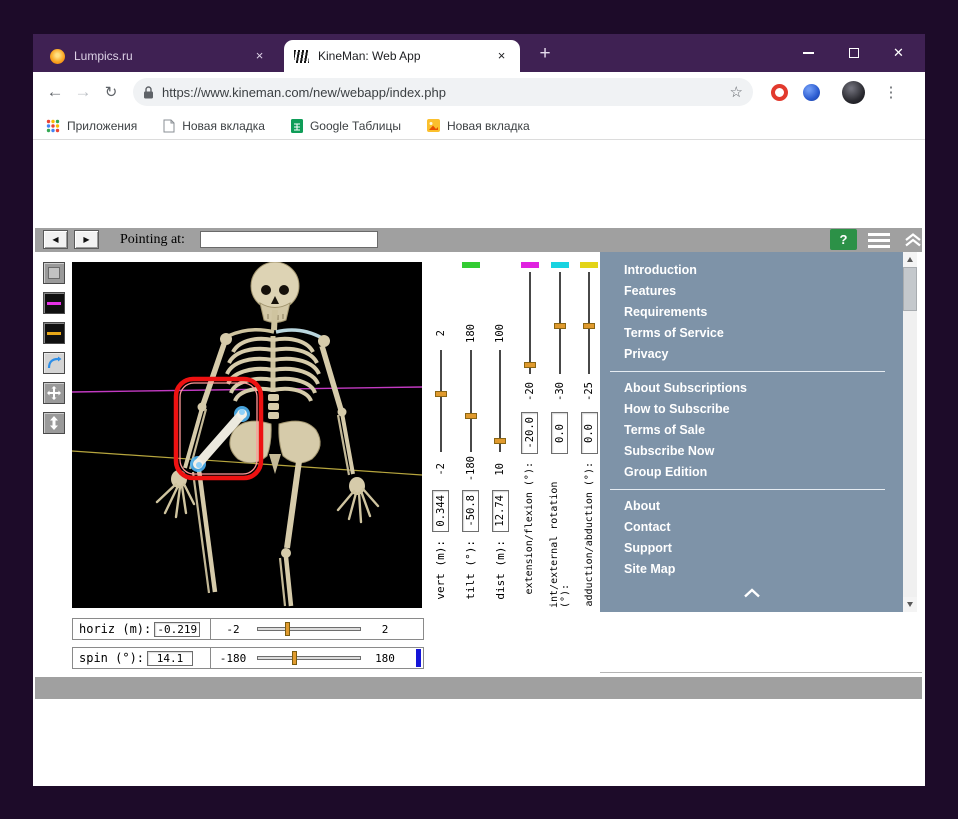 The height and width of the screenshot is (819, 958). Describe the element at coordinates (808, 53) in the screenshot. I see `minimize-button` at that location.